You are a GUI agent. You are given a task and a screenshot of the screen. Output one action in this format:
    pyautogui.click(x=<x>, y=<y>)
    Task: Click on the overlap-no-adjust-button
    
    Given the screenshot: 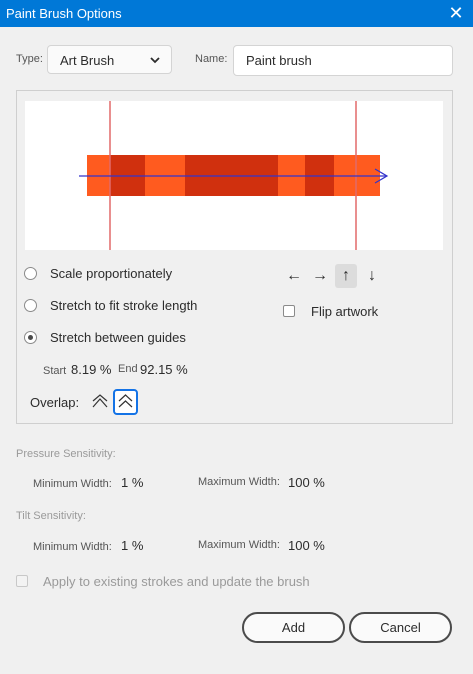 What is the action you would take?
    pyautogui.click(x=100, y=402)
    